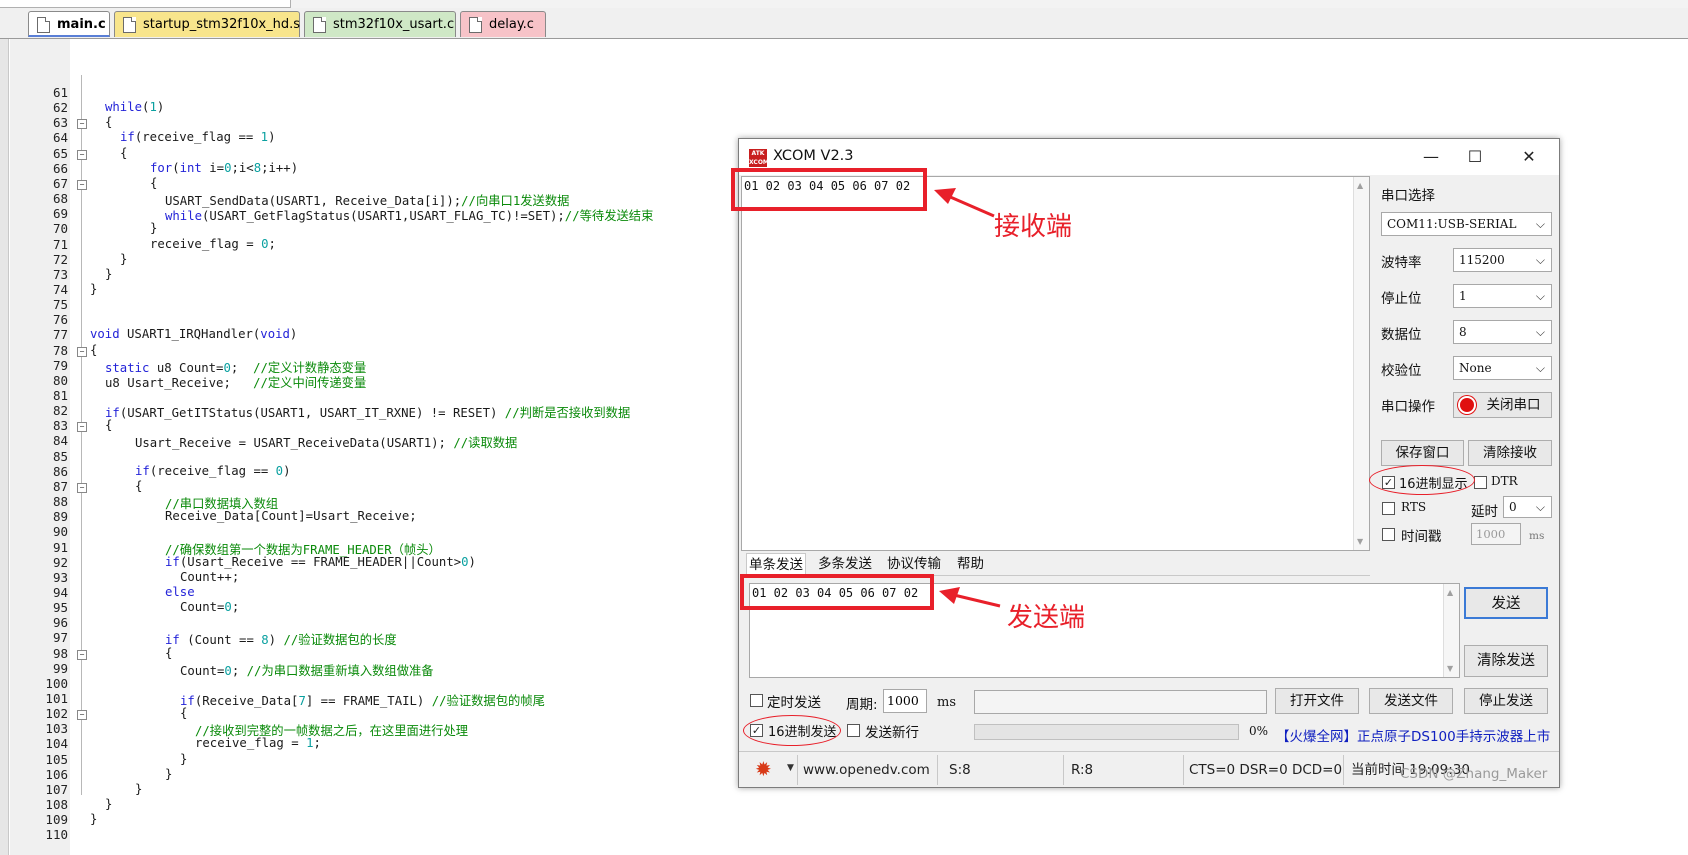 The width and height of the screenshot is (1688, 855). I want to click on timed-send-label: 定时发送, so click(794, 703).